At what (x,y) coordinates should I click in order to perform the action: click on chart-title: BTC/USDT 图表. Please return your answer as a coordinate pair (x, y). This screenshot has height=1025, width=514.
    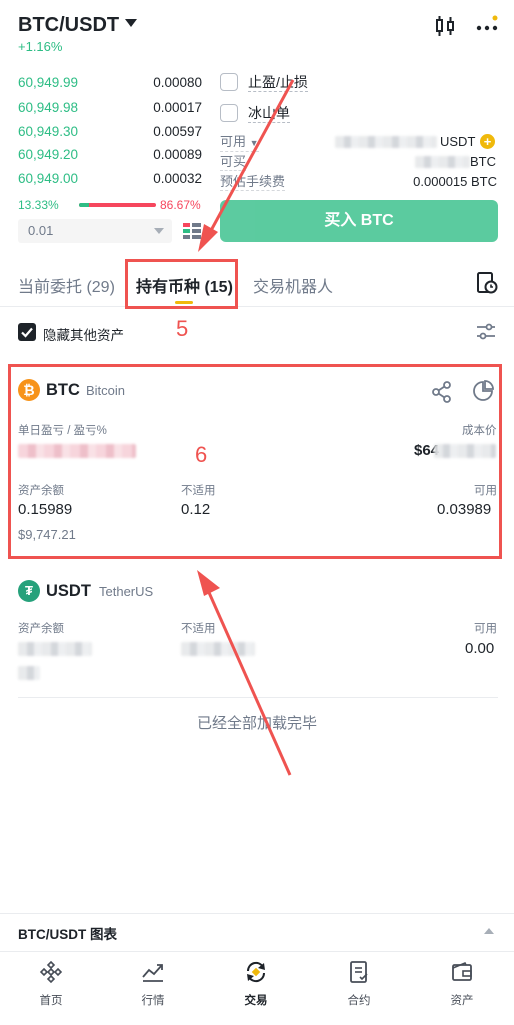
    Looking at the image, I should click on (67, 934).